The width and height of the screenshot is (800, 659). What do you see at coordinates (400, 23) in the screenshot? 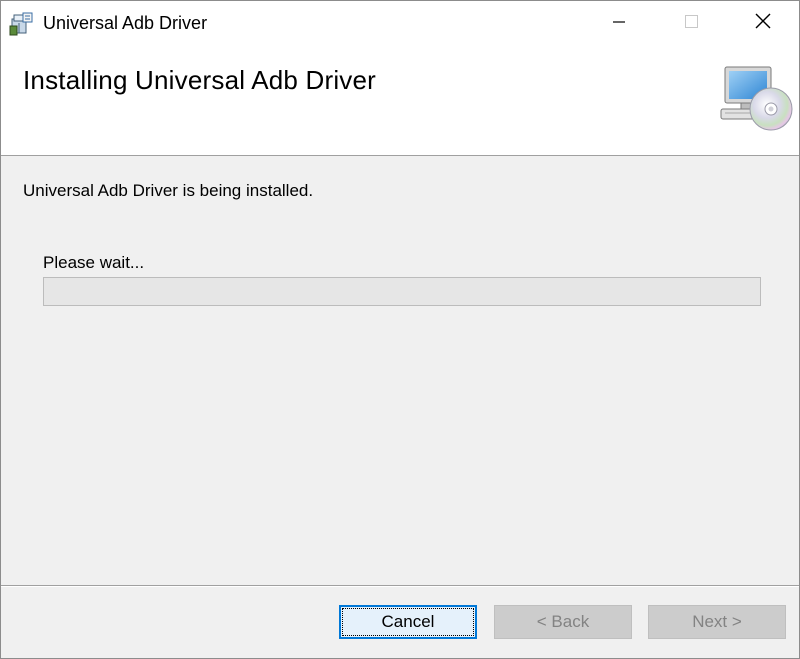
I see `title-bar: Universal Adb Driver` at bounding box center [400, 23].